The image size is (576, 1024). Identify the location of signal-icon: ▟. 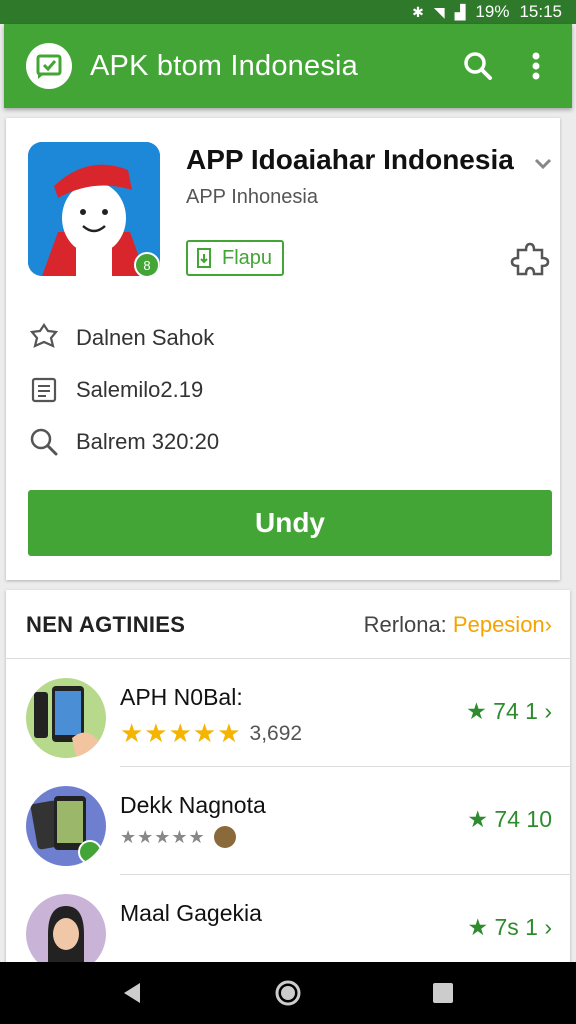
(460, 12).